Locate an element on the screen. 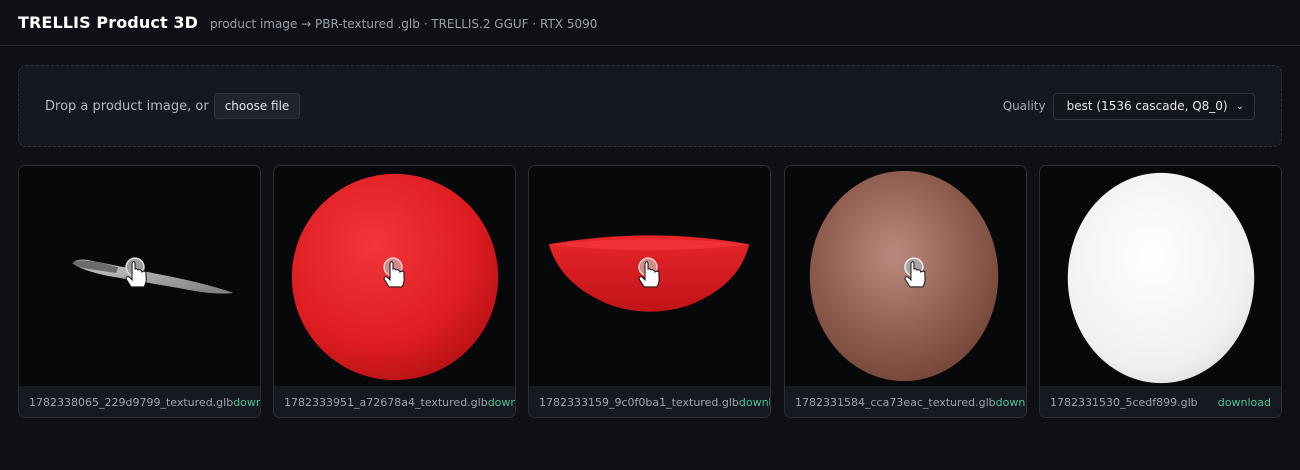  red-sphere-model-render is located at coordinates (395, 277).